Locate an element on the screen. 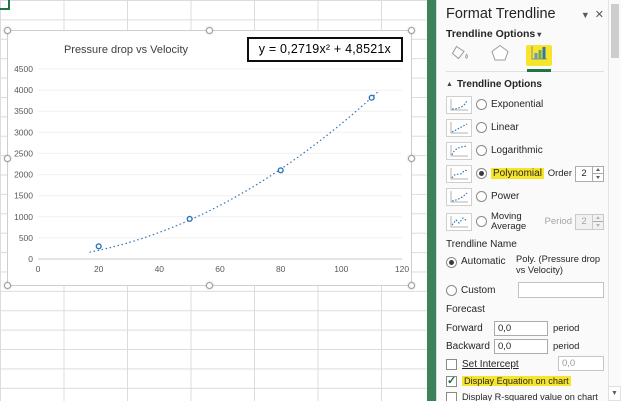  set-intercept-row: Set Intercept is located at coordinates (525, 364).